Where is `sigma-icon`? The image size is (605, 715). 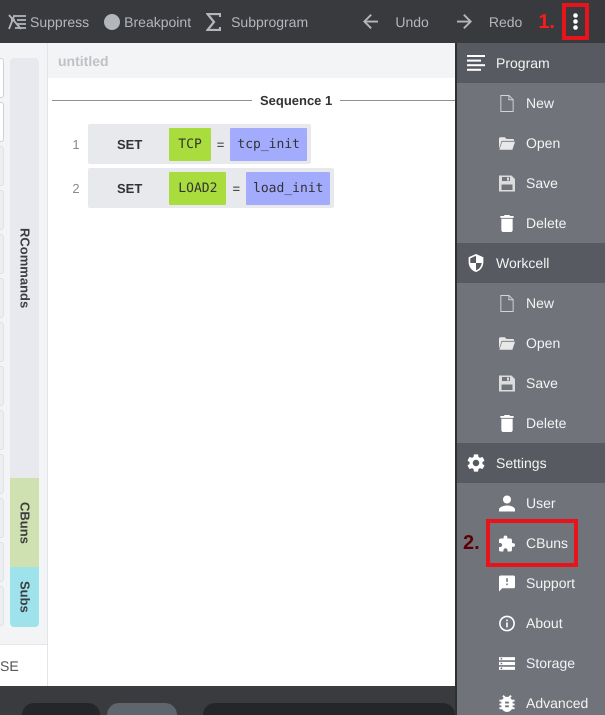
sigma-icon is located at coordinates (214, 21).